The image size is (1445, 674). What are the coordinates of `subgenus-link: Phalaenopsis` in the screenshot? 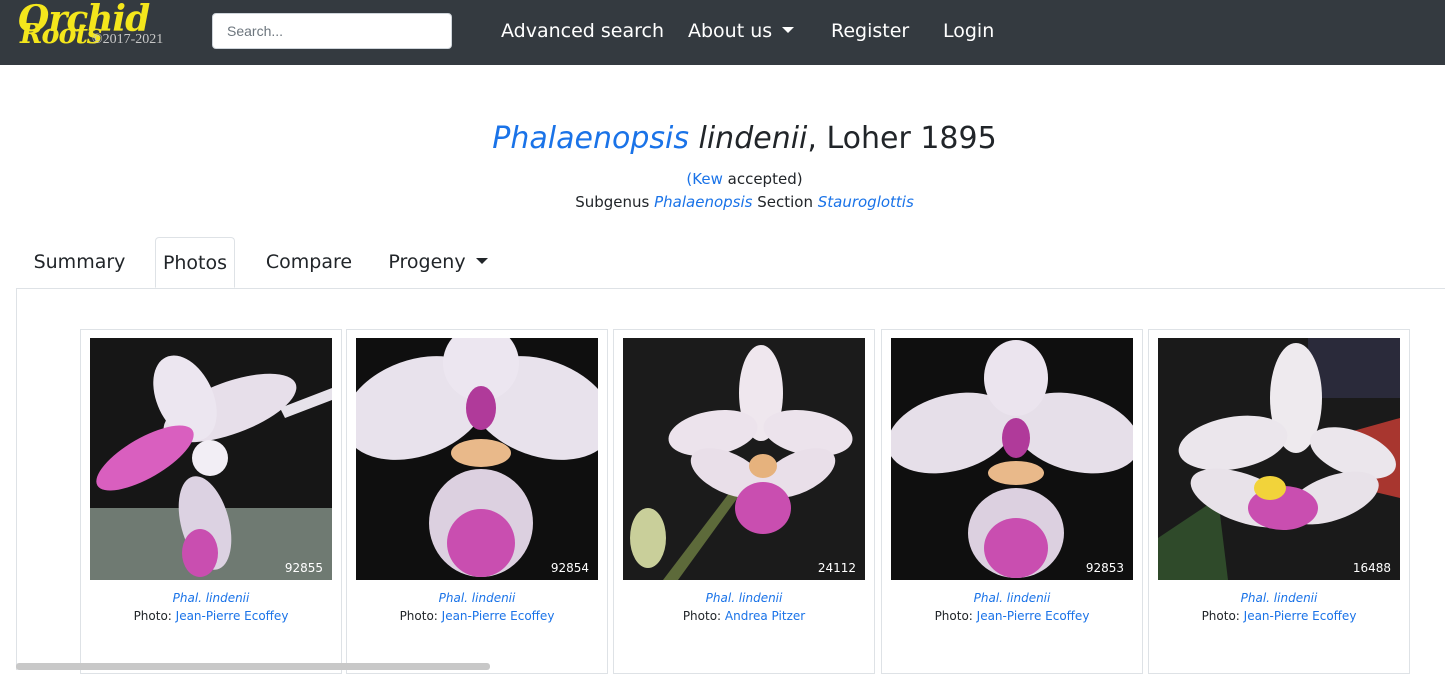 It's located at (703, 202).